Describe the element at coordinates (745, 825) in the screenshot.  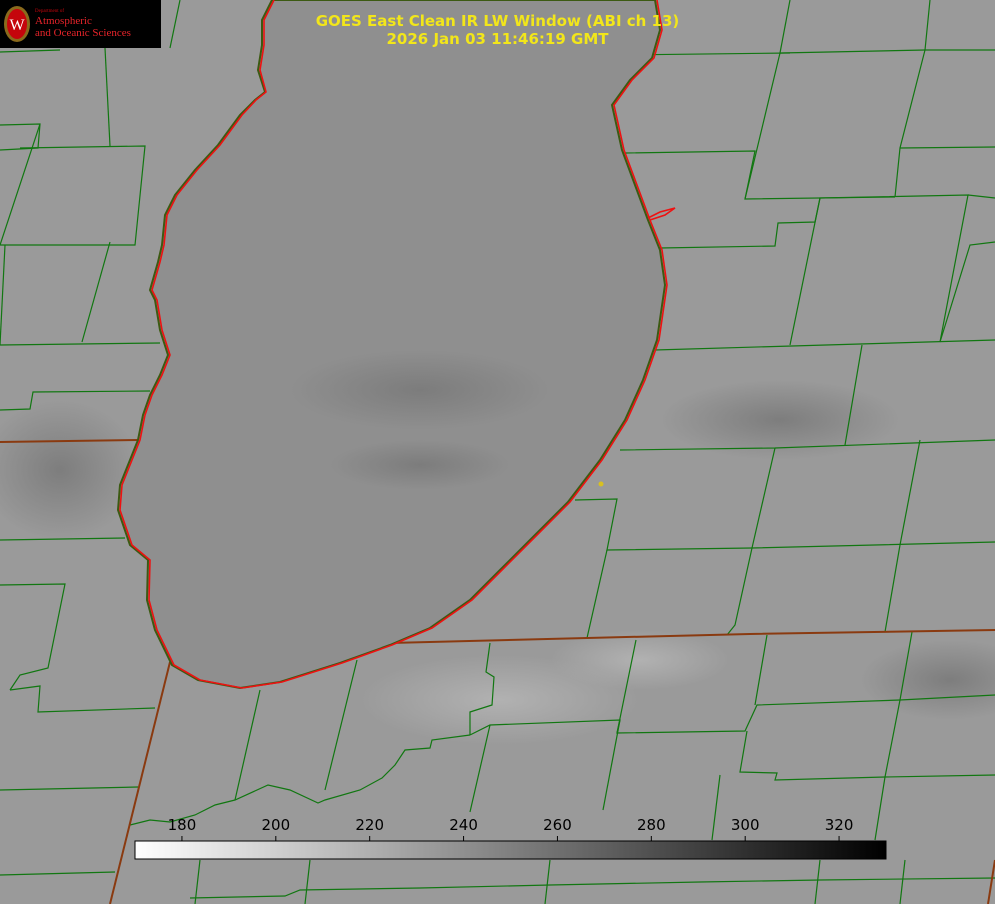
I see `colorbar-tick-label: 300` at that location.